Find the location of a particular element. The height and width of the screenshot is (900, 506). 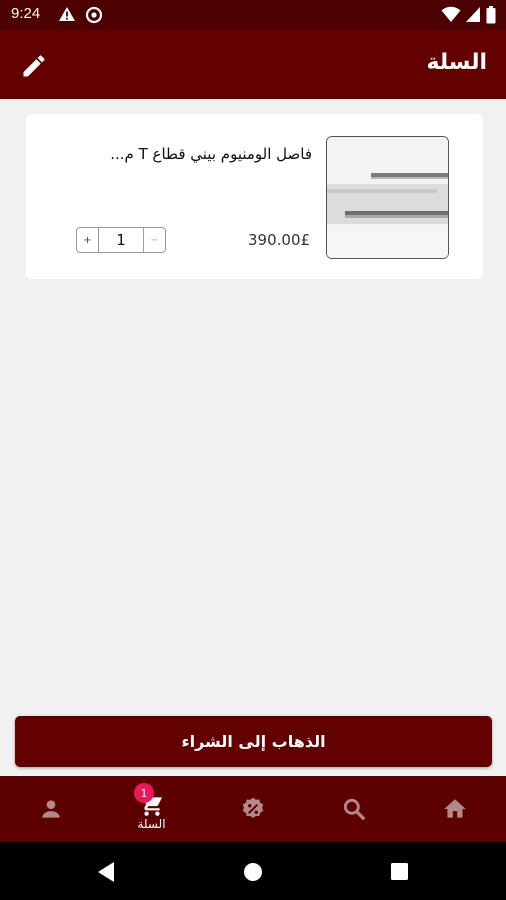

back-icon is located at coordinates (106, 872).